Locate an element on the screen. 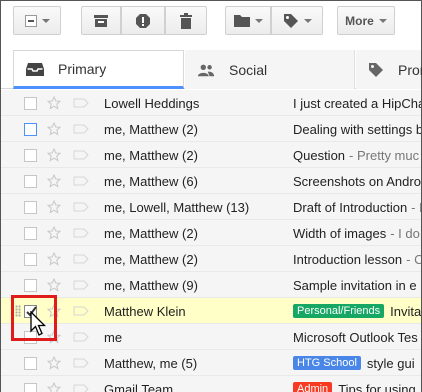 This screenshot has height=392, width=422. move-to-button is located at coordinates (248, 20).